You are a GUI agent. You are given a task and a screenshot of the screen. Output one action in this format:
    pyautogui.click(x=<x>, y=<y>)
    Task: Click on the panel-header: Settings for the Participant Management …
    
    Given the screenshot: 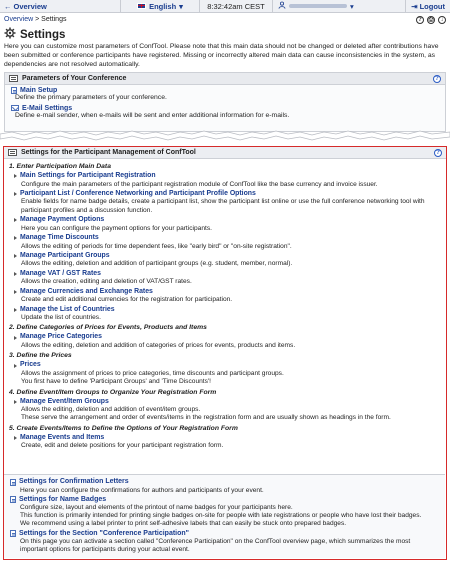 What is the action you would take?
    pyautogui.click(x=225, y=153)
    